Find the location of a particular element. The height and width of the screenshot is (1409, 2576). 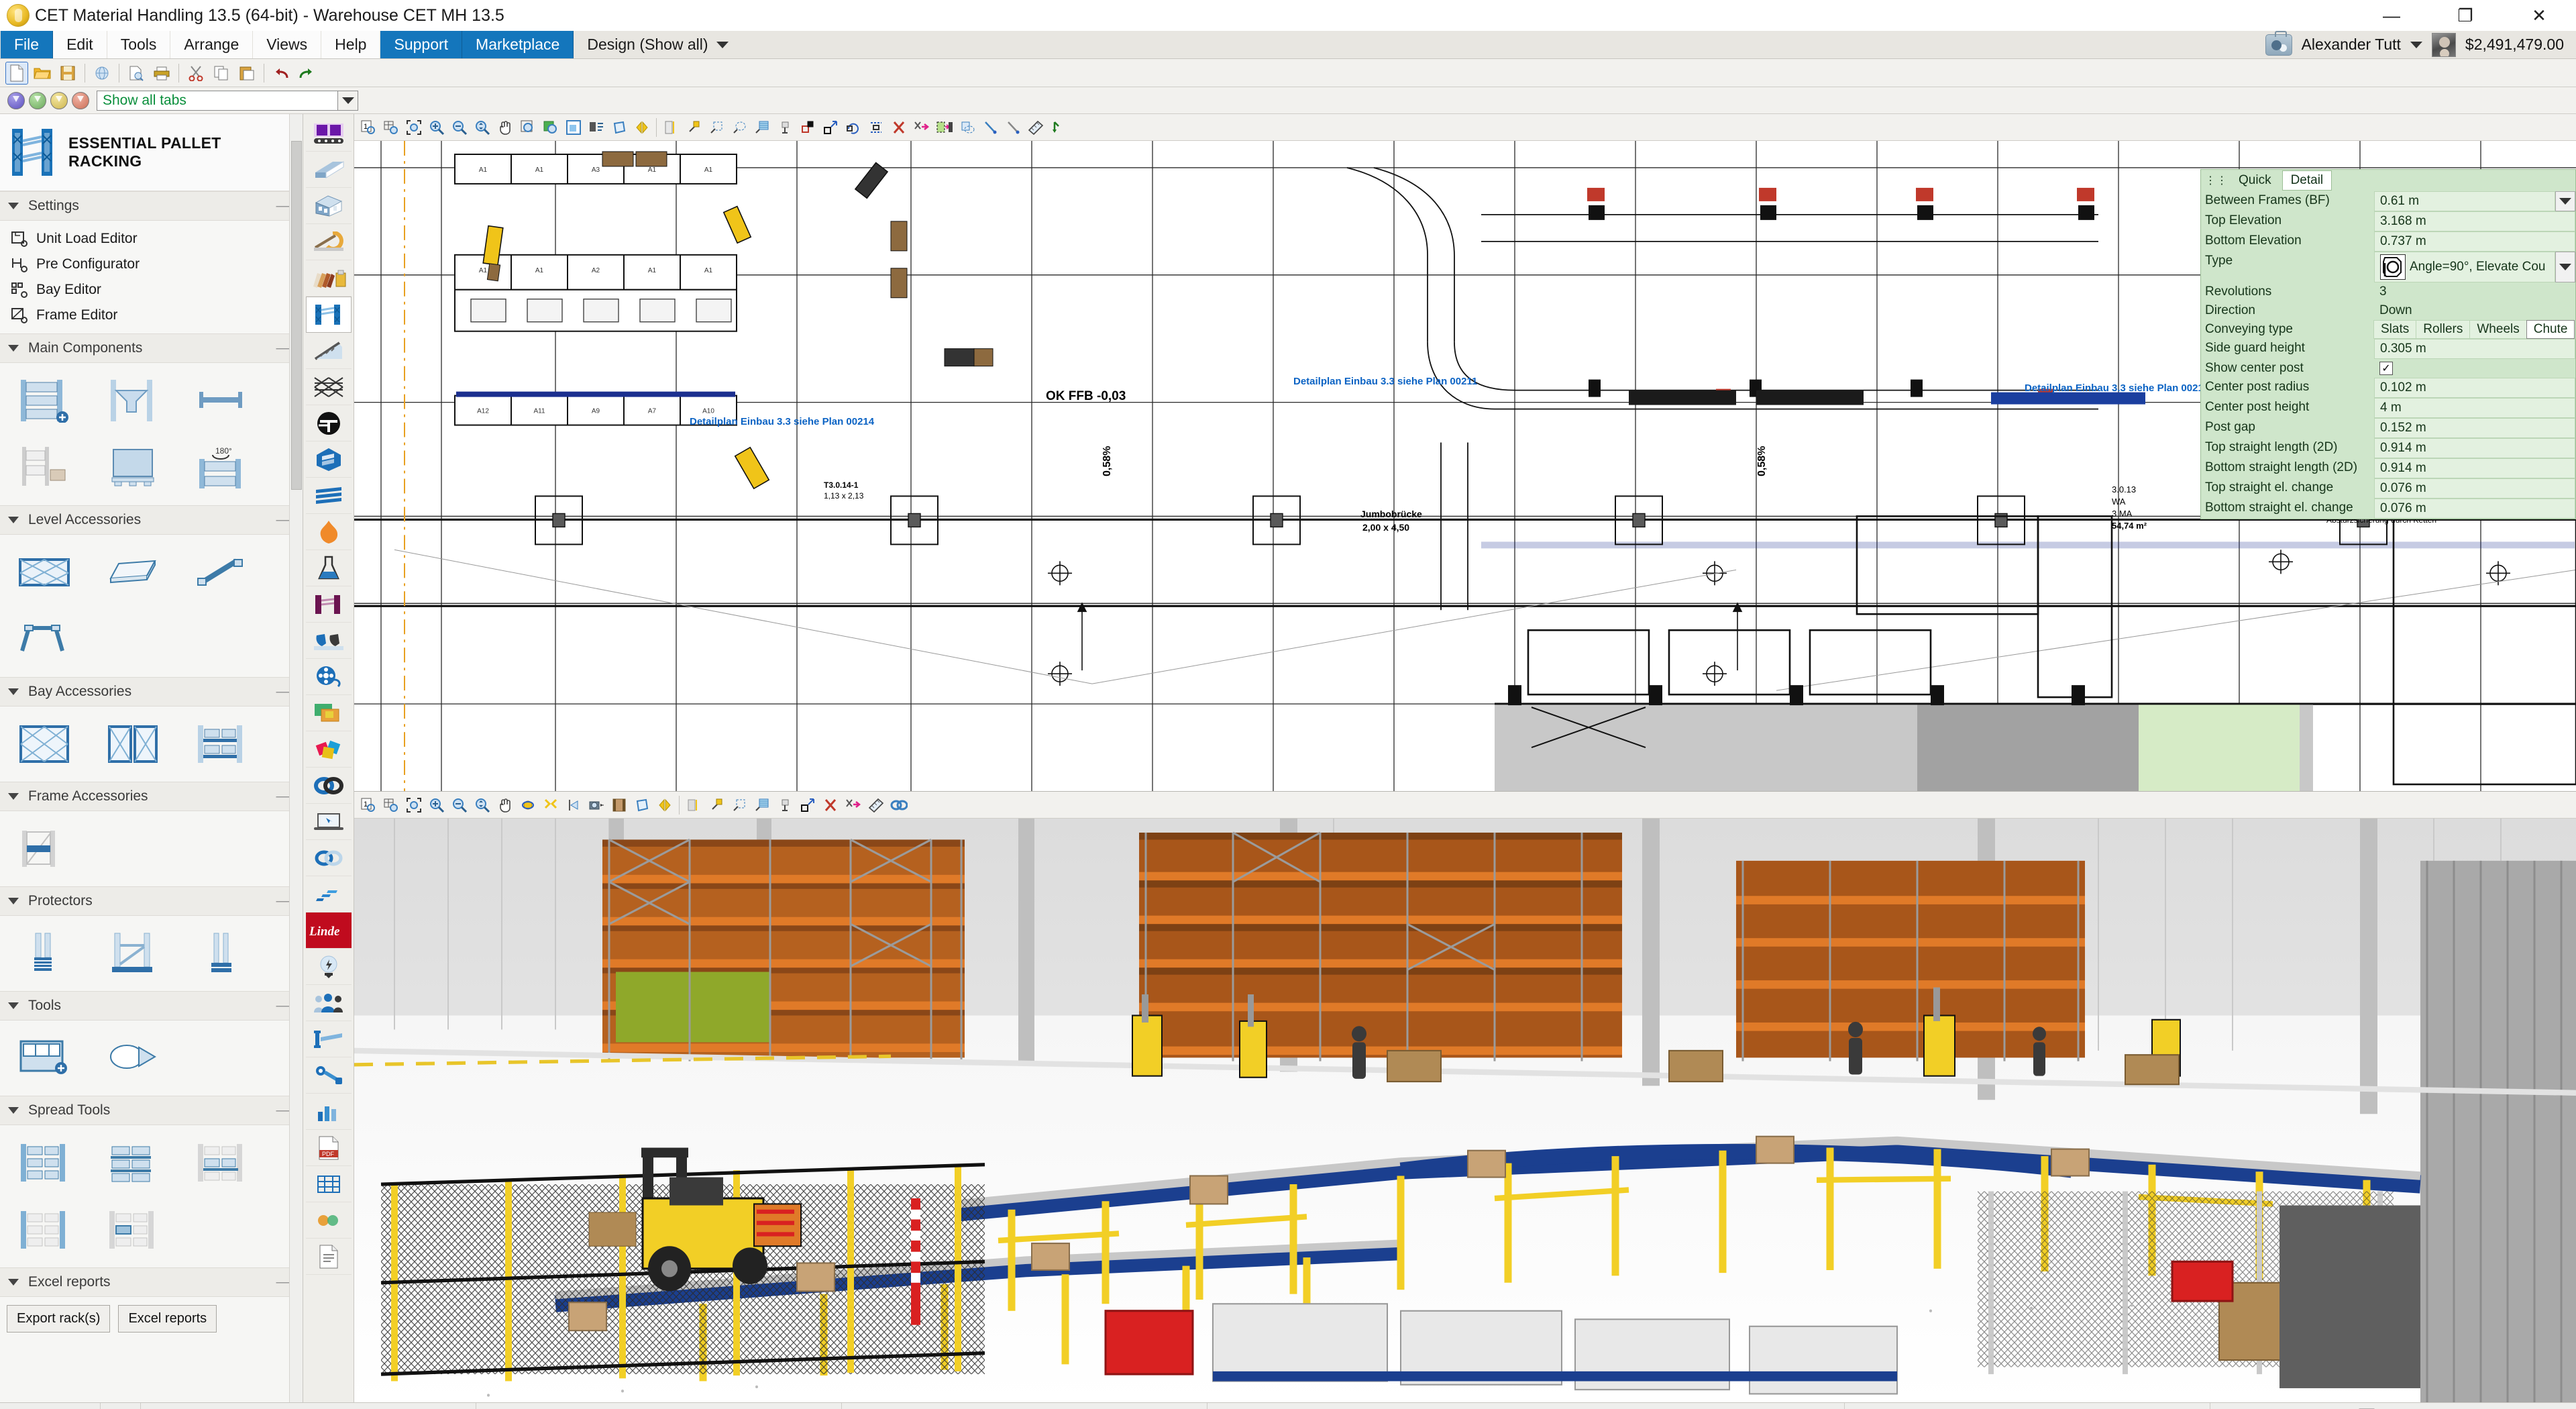

paste-icon is located at coordinates (246, 73).